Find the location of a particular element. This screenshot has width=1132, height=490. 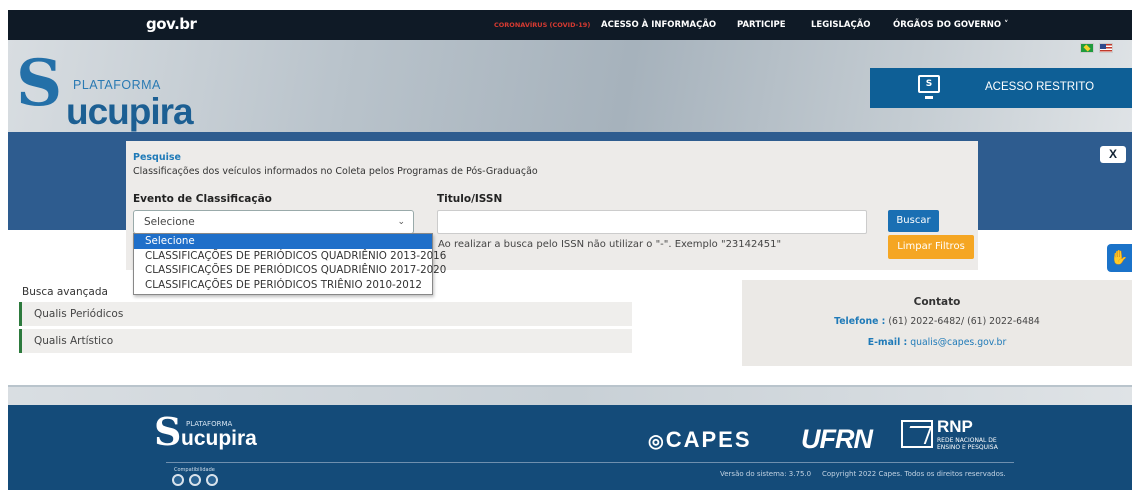

rnp-icon is located at coordinates (917, 434).